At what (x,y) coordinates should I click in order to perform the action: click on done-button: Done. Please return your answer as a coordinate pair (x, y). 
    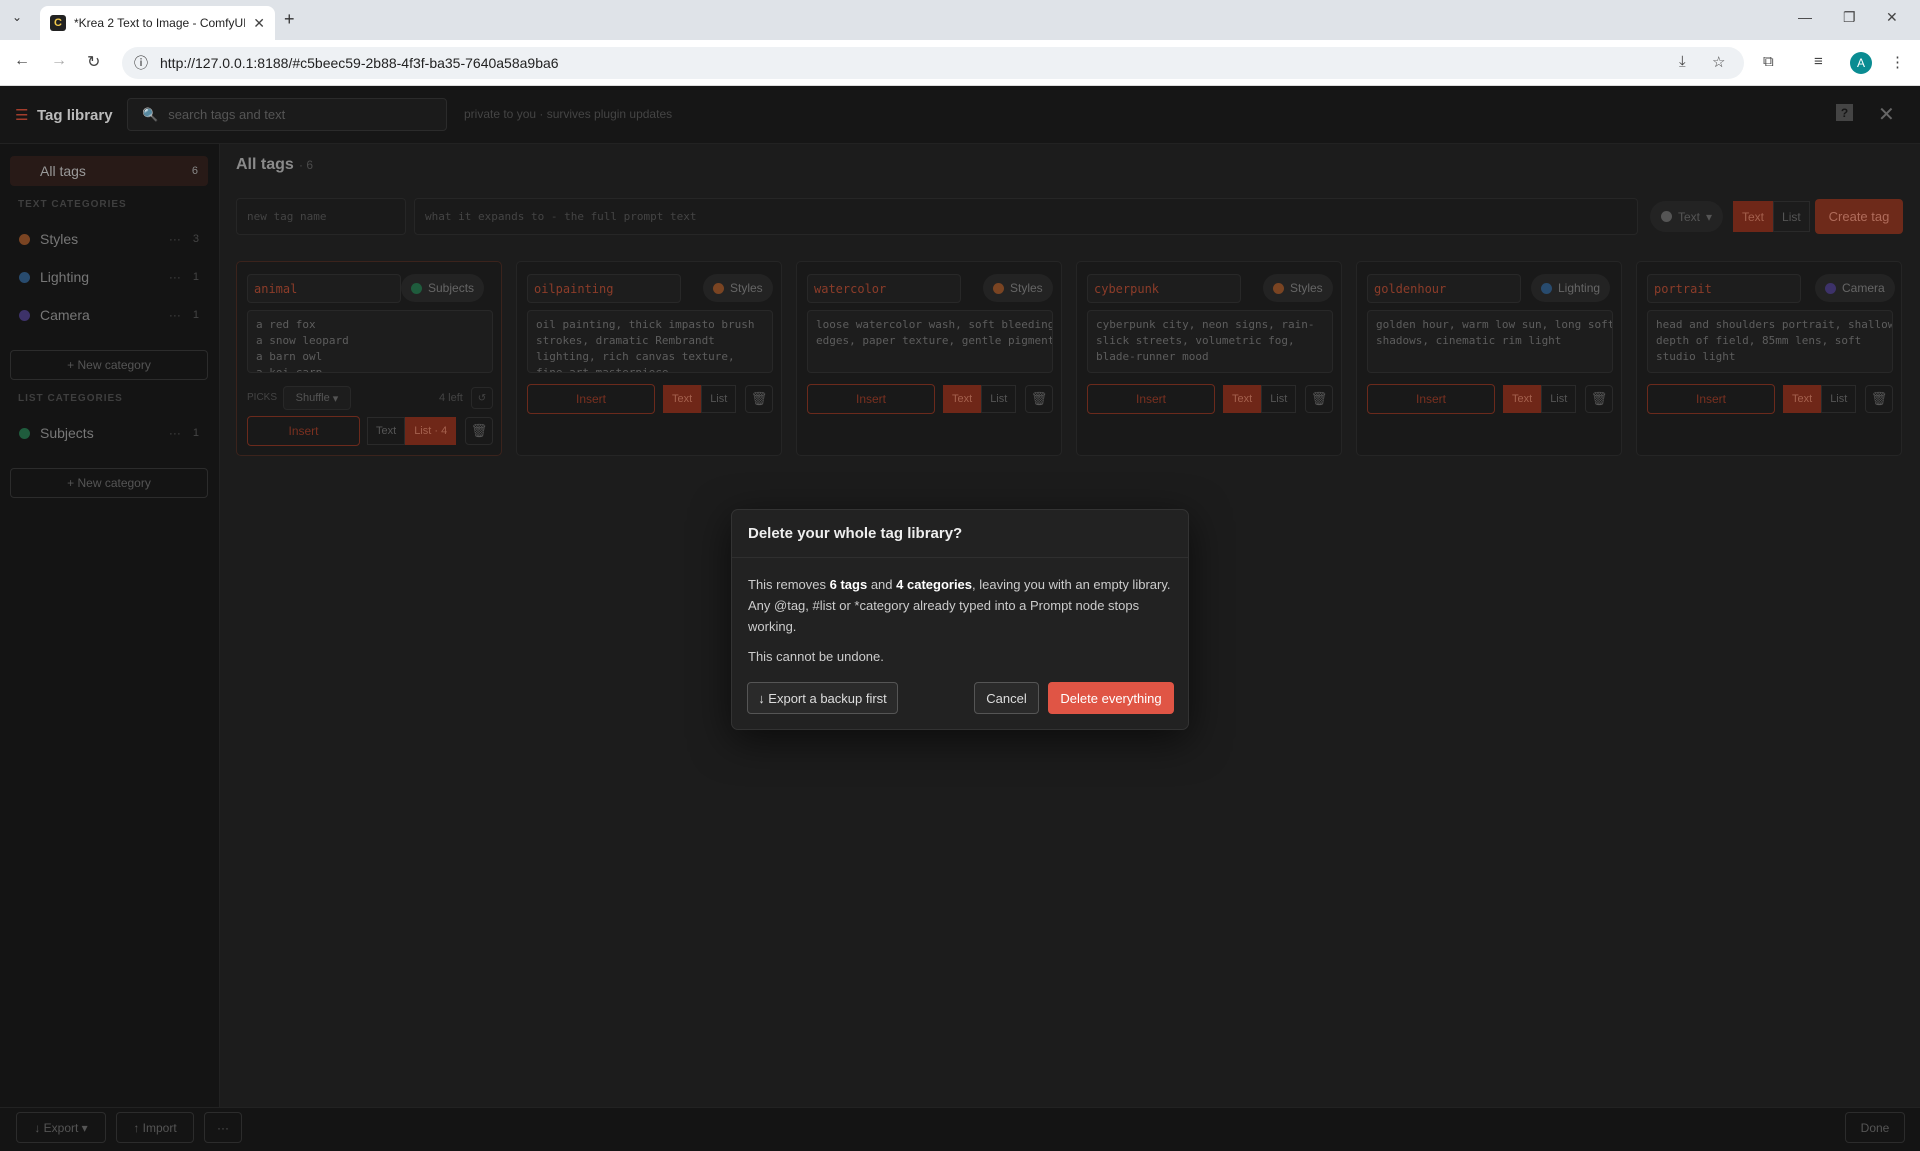
    Looking at the image, I should click on (1875, 1127).